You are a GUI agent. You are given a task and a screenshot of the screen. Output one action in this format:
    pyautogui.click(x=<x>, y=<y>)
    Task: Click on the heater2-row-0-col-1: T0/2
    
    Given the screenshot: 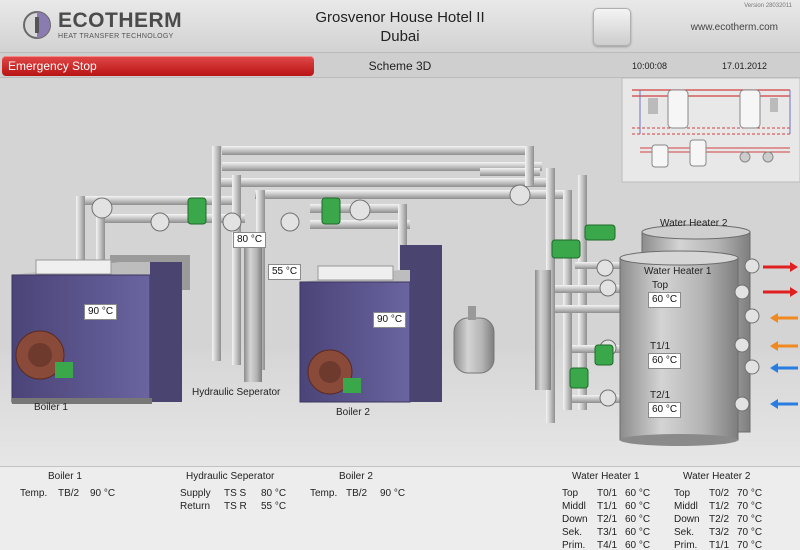 What is the action you would take?
    pyautogui.click(x=719, y=493)
    